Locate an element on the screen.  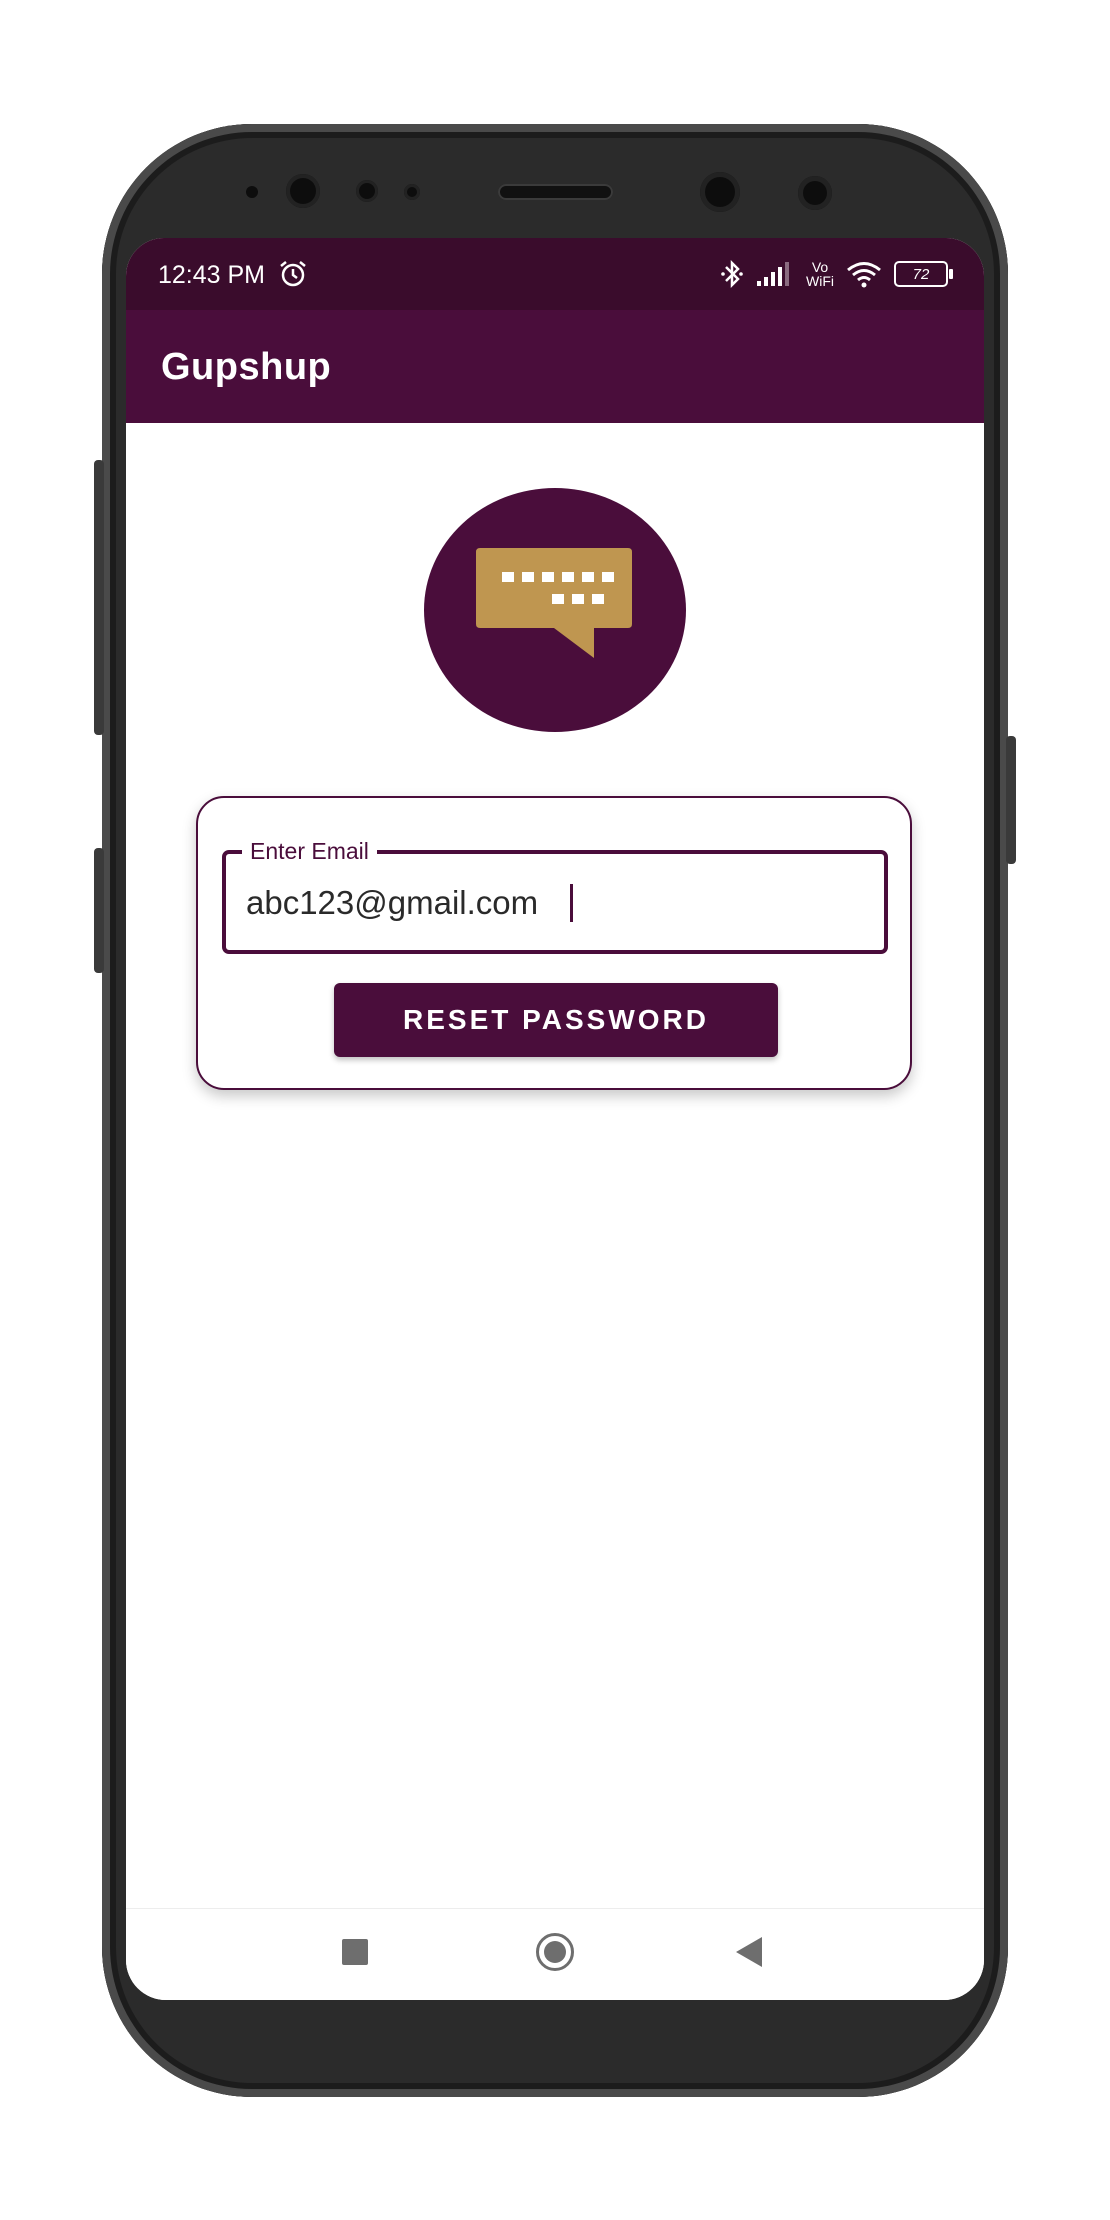
vowifi-indicator: Vo WiFi is located at coordinates (820, 274).